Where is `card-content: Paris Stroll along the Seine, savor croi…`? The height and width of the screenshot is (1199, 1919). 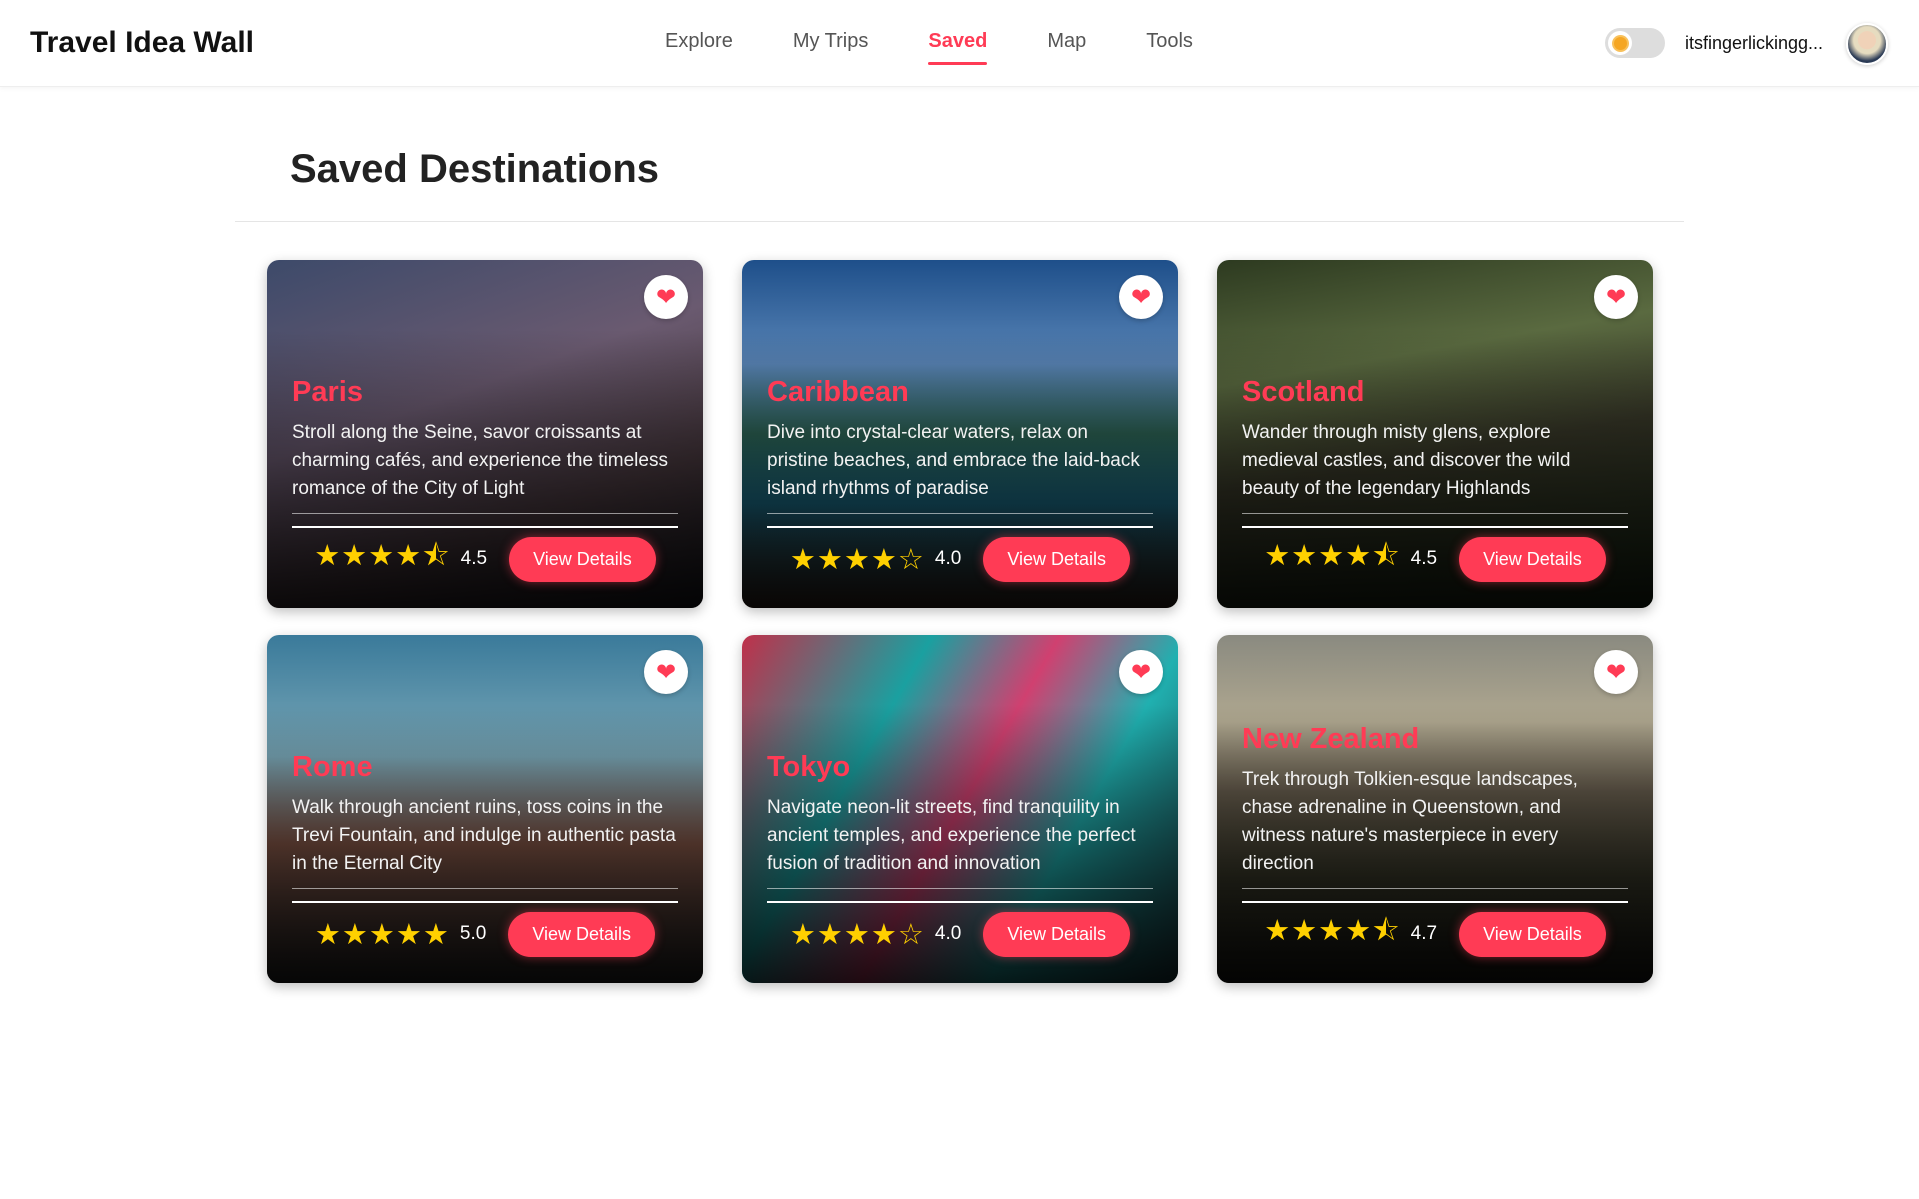
card-content: Paris Stroll along the Seine, savor croi… is located at coordinates (485, 492).